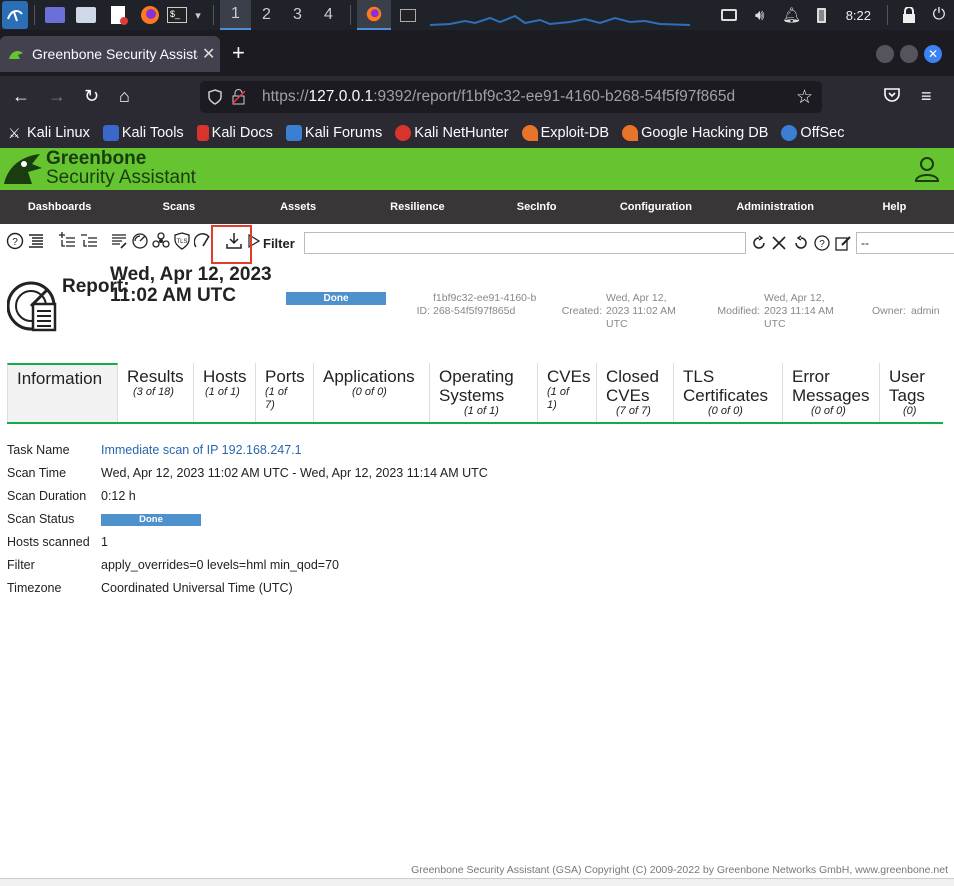  What do you see at coordinates (567, 392) in the screenshot?
I see `tab-cves: CVEs (1 of 1)` at bounding box center [567, 392].